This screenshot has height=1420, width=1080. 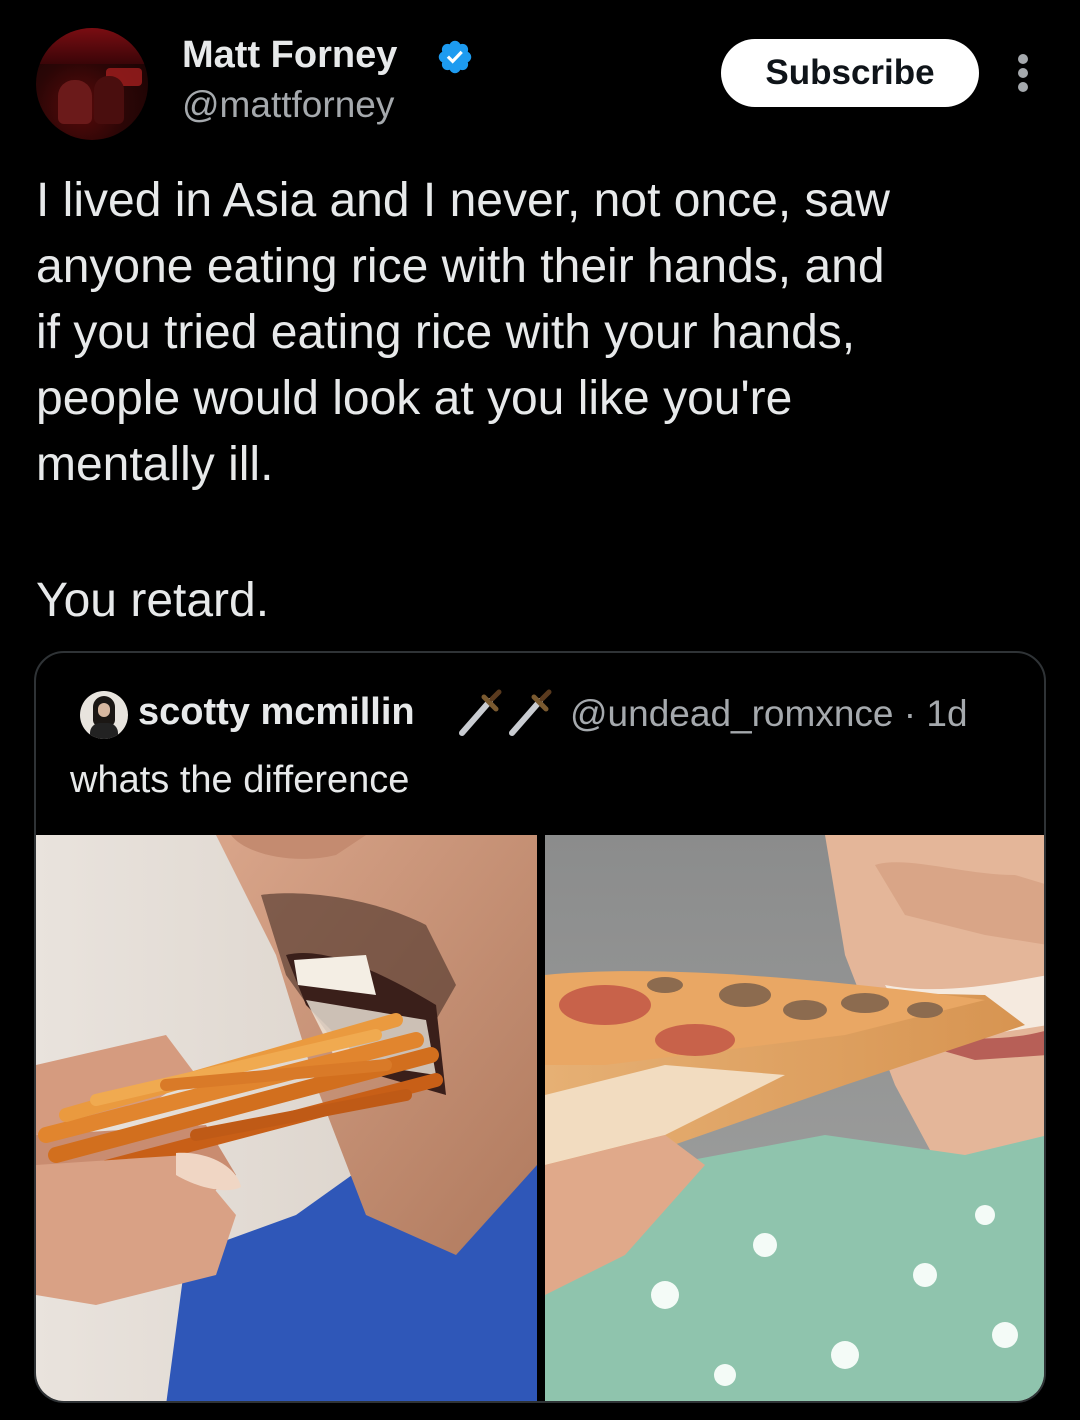 I want to click on quoted-author-handle-time: @undead_romxnce · 1d, so click(x=769, y=714).